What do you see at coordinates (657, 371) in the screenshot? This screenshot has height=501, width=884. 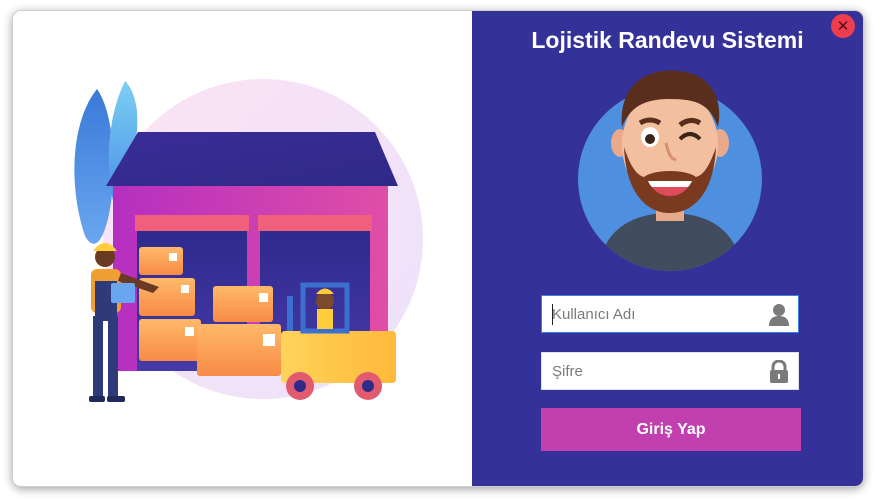 I see `password-input` at bounding box center [657, 371].